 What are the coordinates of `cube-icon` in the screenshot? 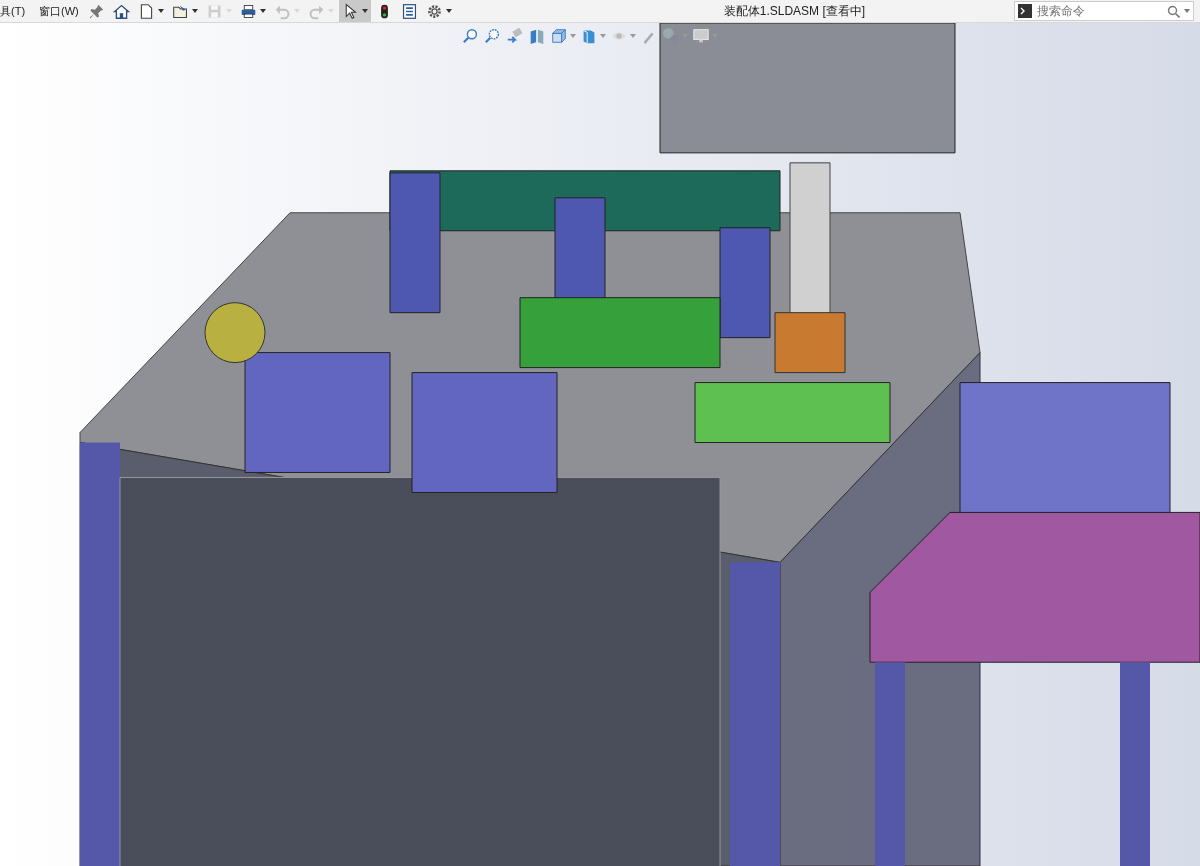 It's located at (559, 36).